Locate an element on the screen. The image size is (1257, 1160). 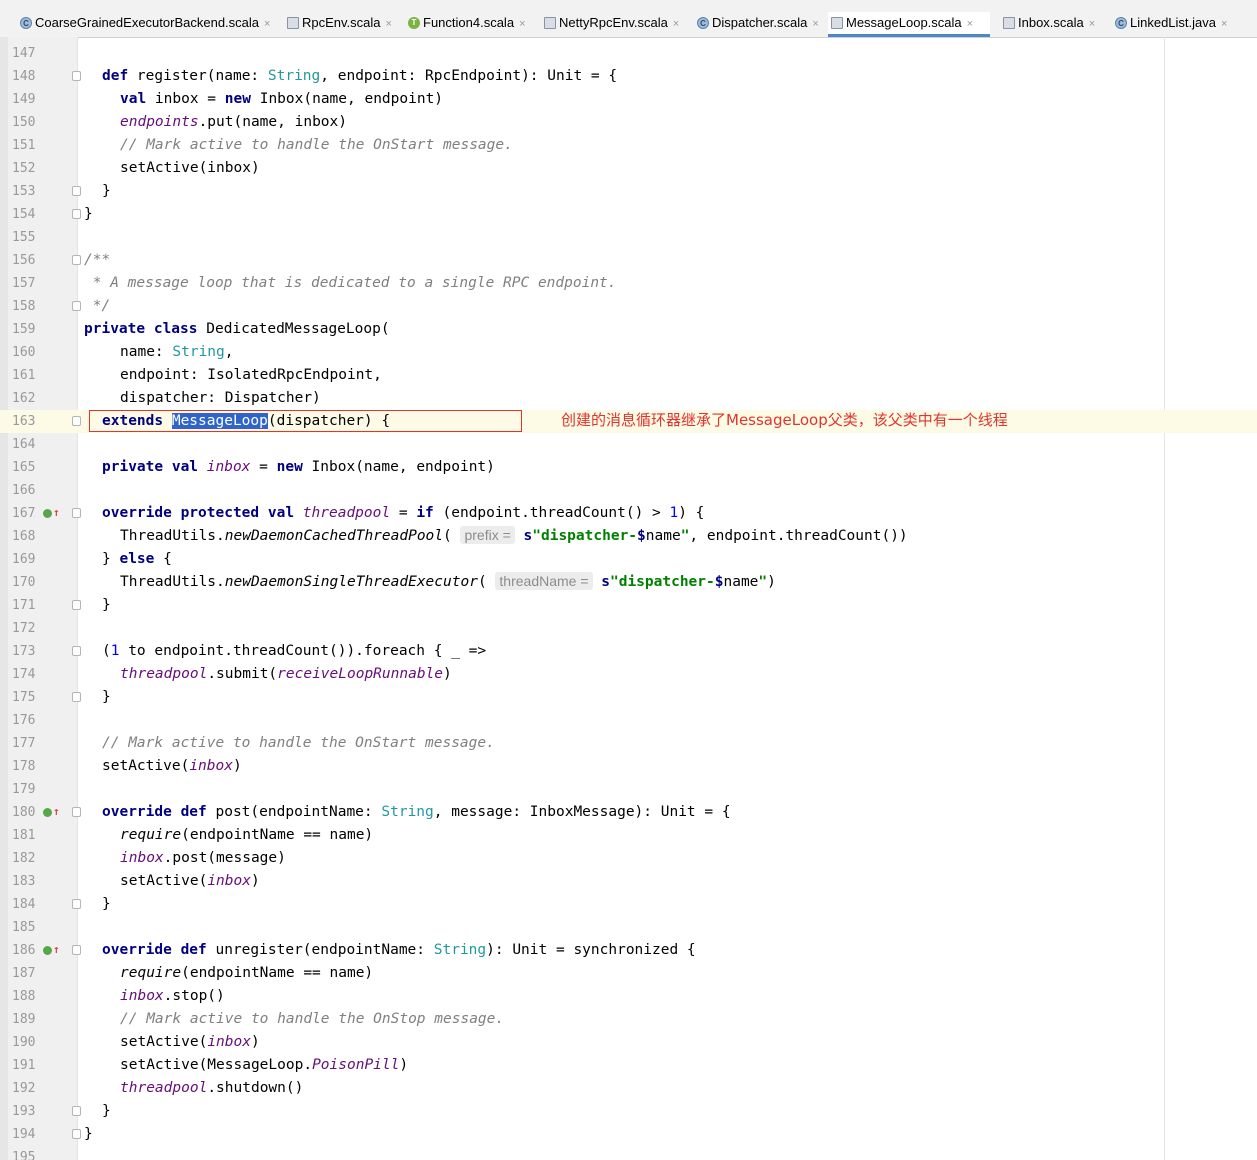
code-line-183: 183 setActive(inbox) is located at coordinates (628, 881).